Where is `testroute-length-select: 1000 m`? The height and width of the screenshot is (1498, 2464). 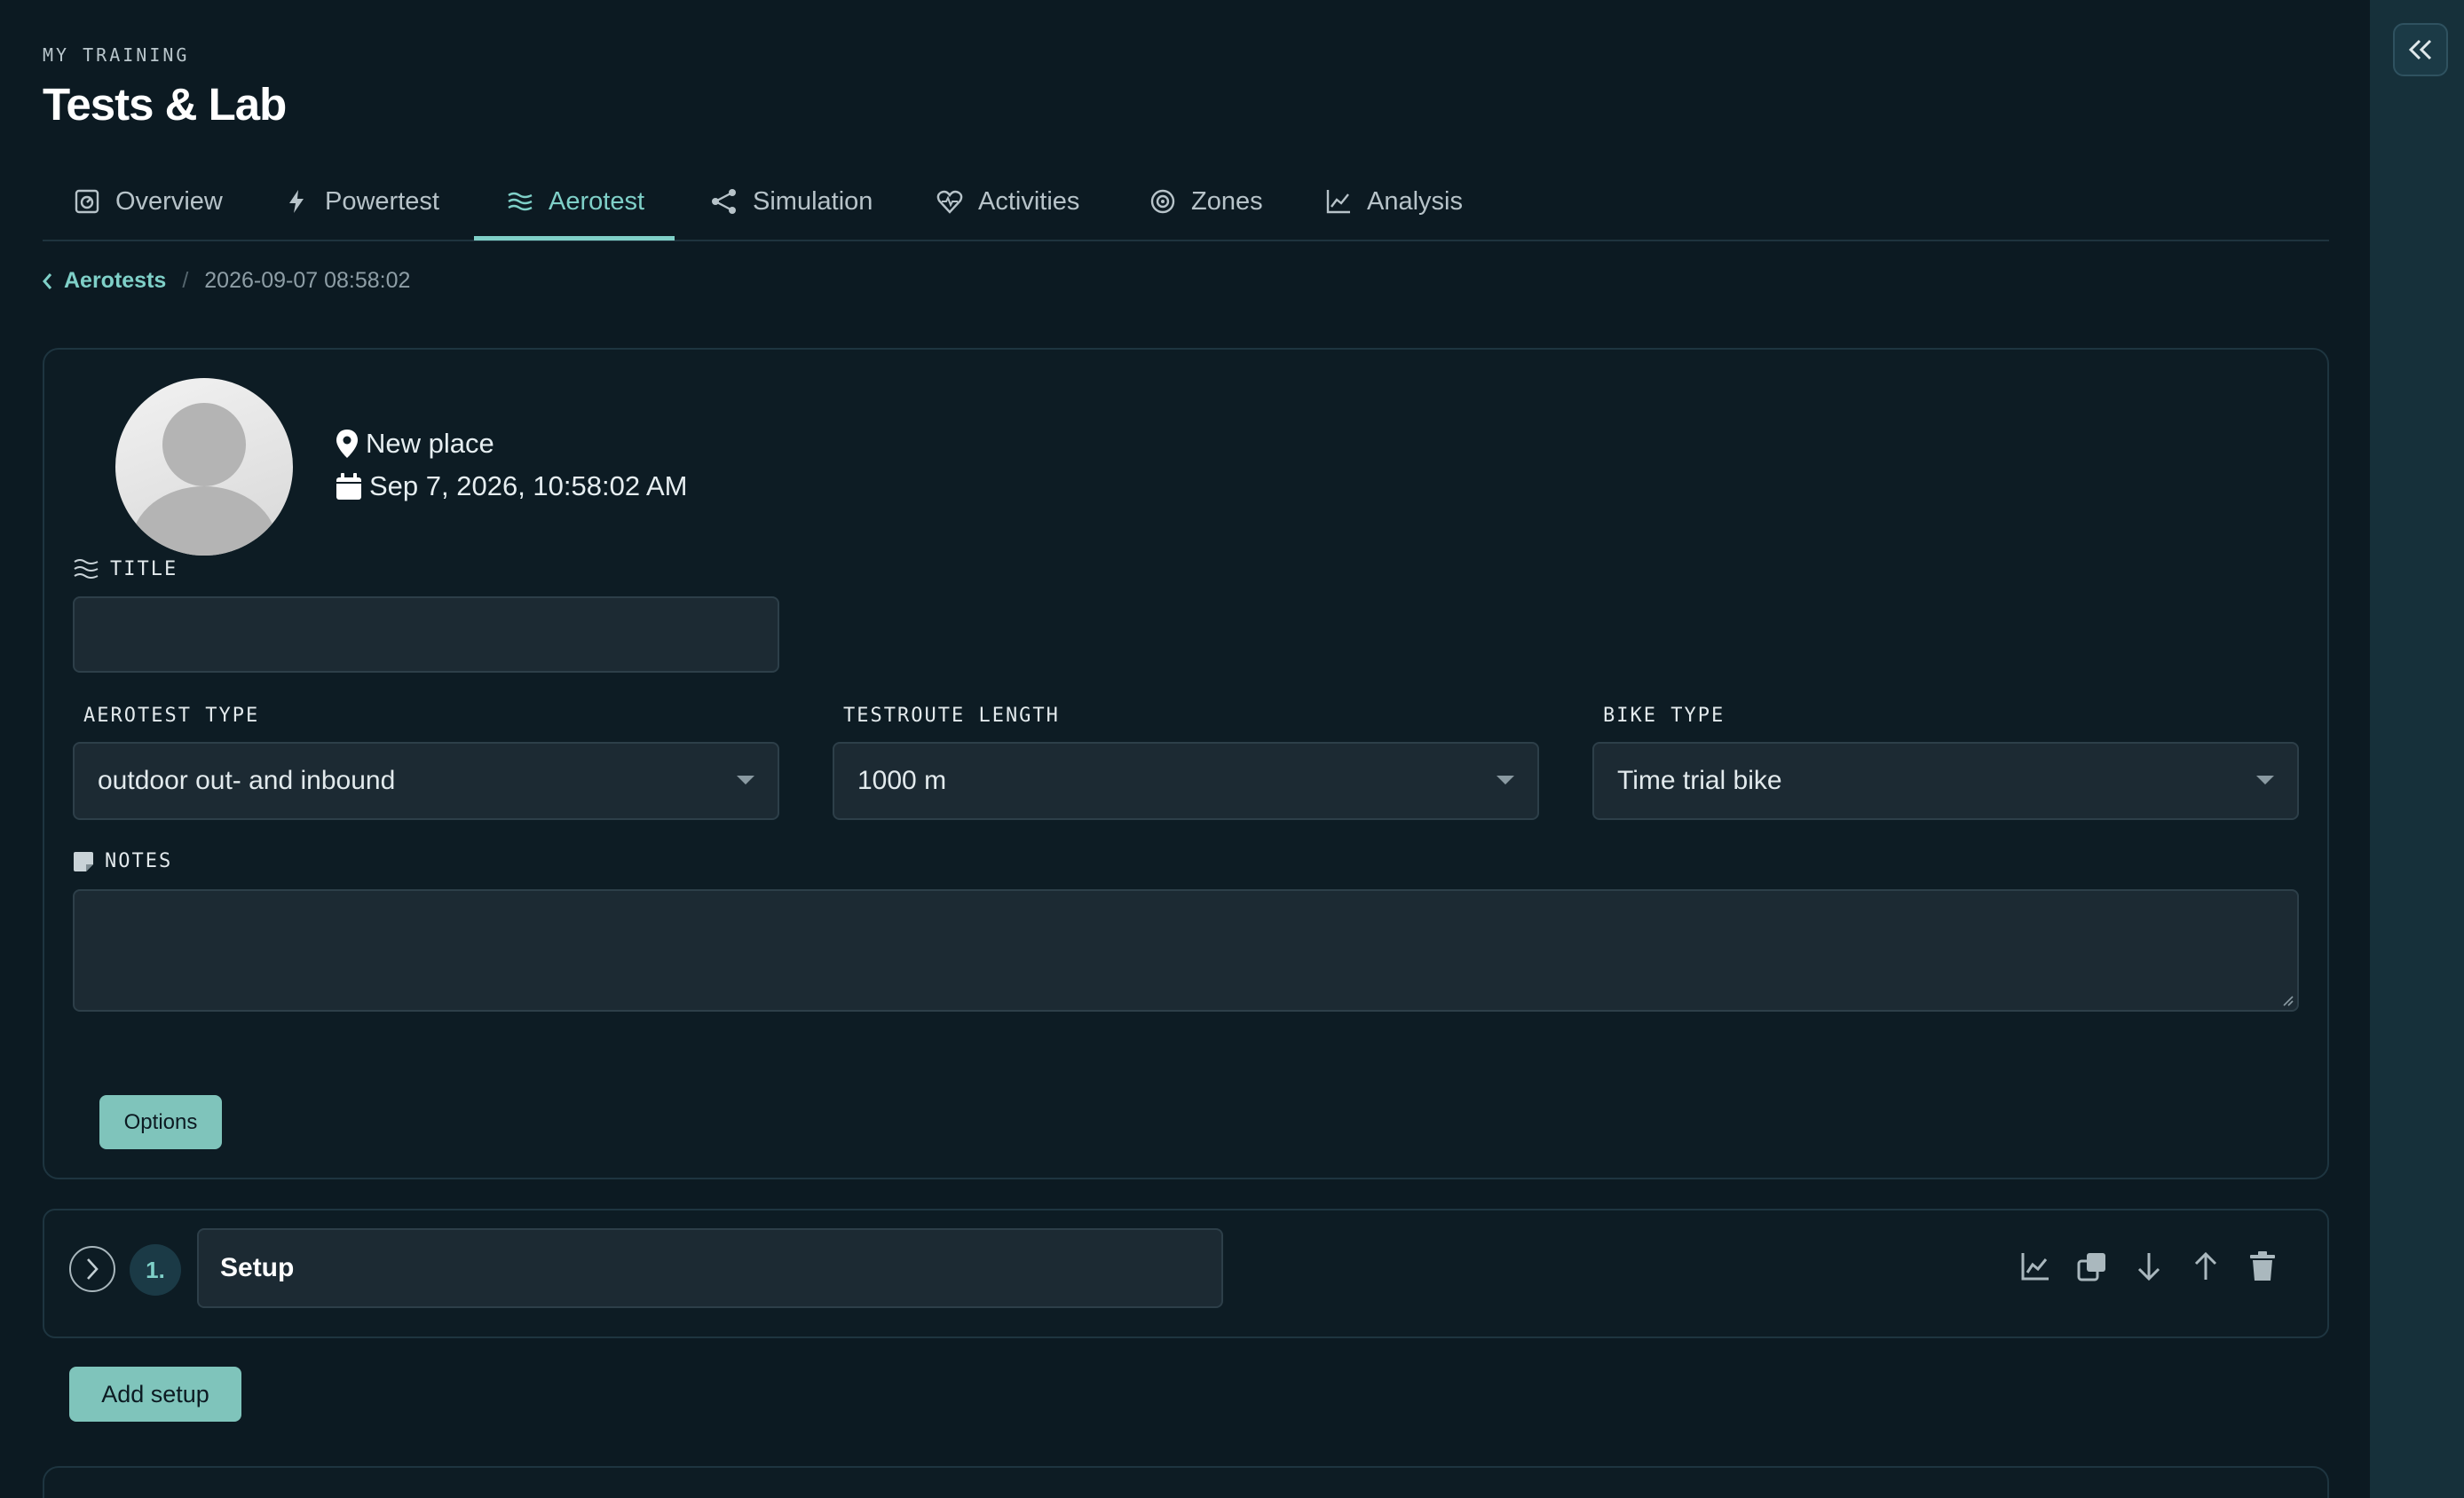
testroute-length-select: 1000 m is located at coordinates (1186, 781).